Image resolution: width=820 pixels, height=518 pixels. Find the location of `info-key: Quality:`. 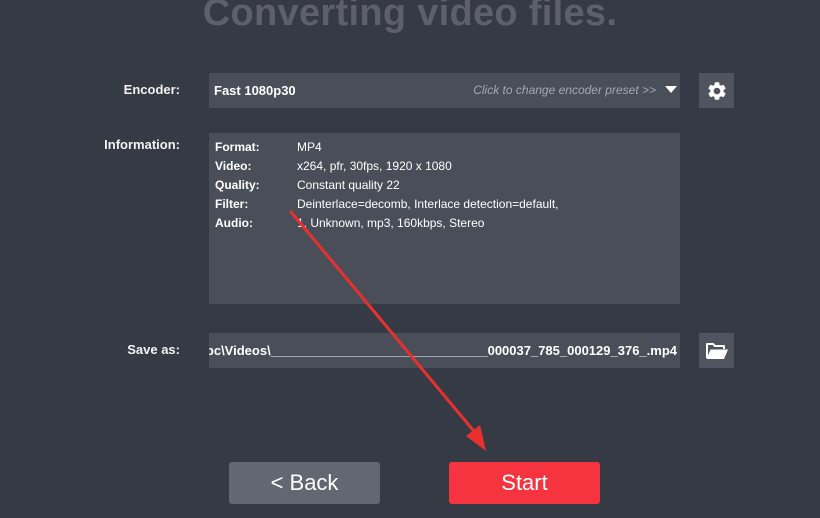

info-key: Quality: is located at coordinates (237, 185).